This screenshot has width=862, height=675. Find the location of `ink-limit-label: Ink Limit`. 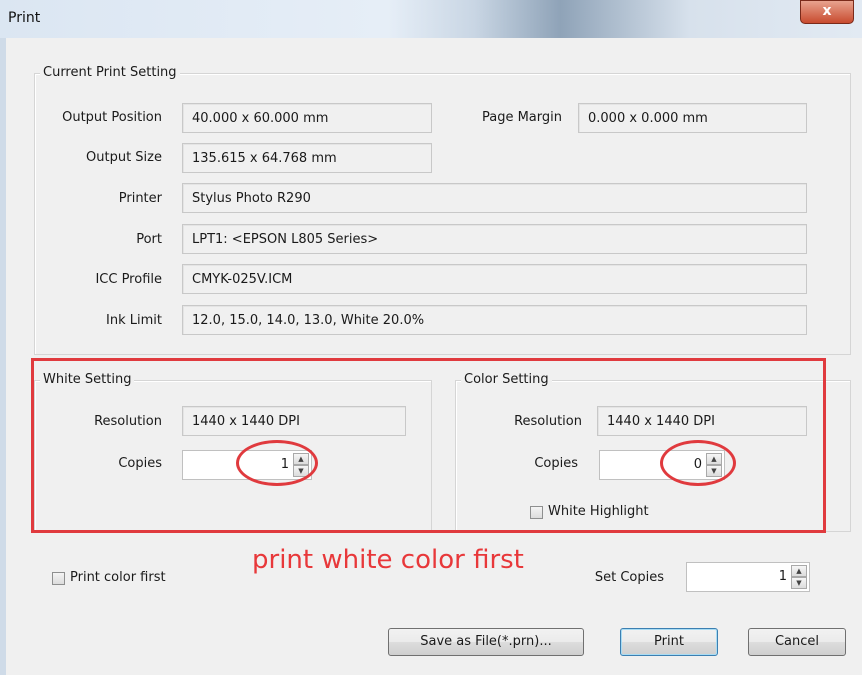

ink-limit-label: Ink Limit is located at coordinates (134, 320).